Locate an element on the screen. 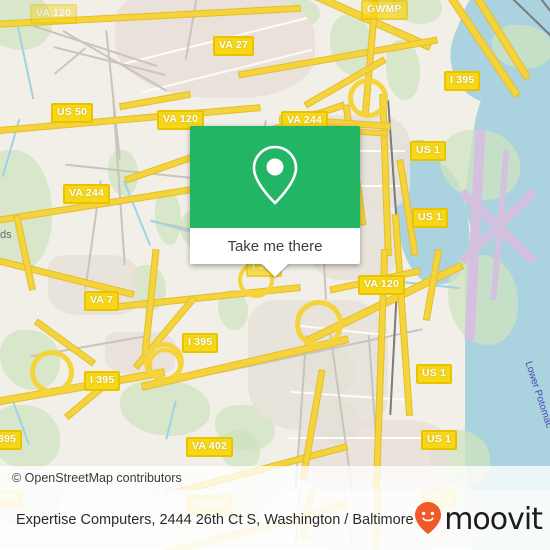 The height and width of the screenshot is (550, 550). road-shield: 395 is located at coordinates (11, 440).